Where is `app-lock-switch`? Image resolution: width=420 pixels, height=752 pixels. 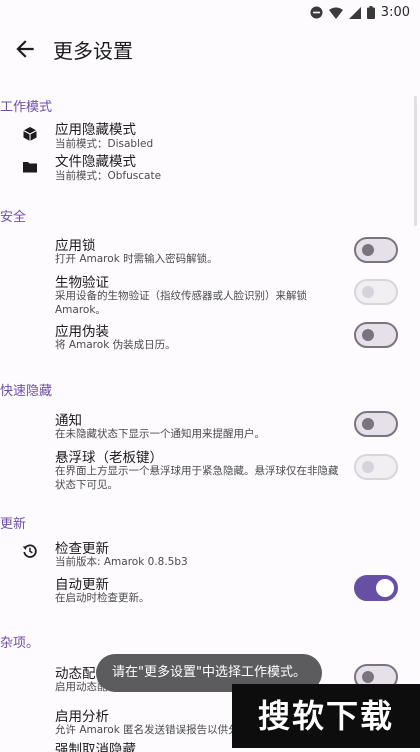
app-lock-switch is located at coordinates (376, 250).